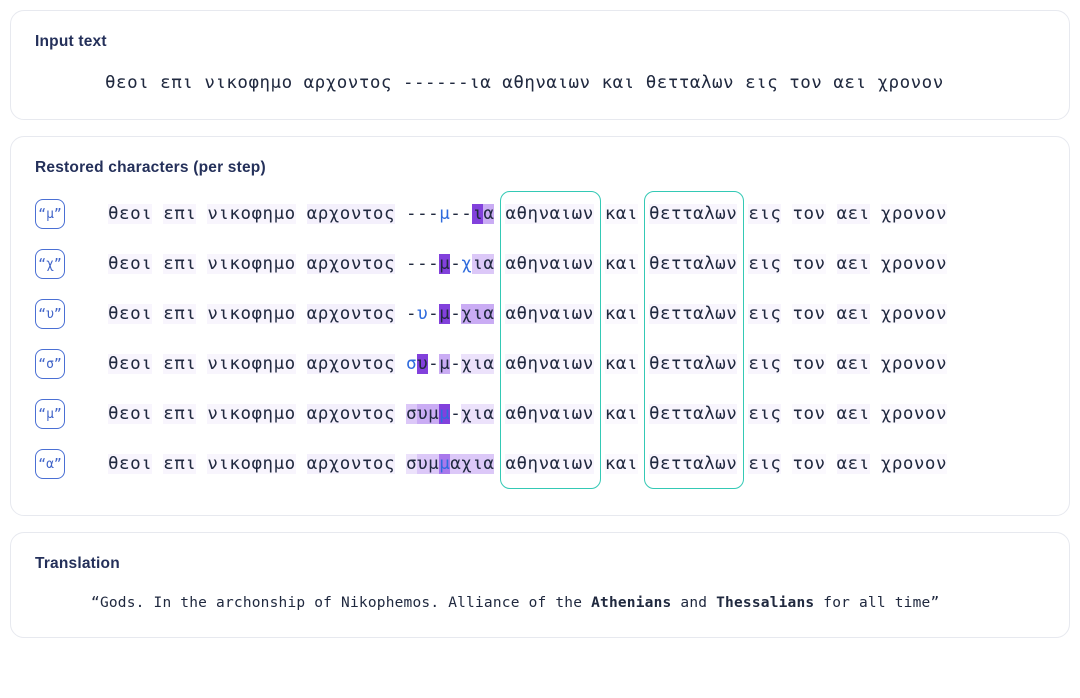 Image resolution: width=1080 pixels, height=698 pixels. I want to click on step-predicted-char-badge: “χ”, so click(50, 264).